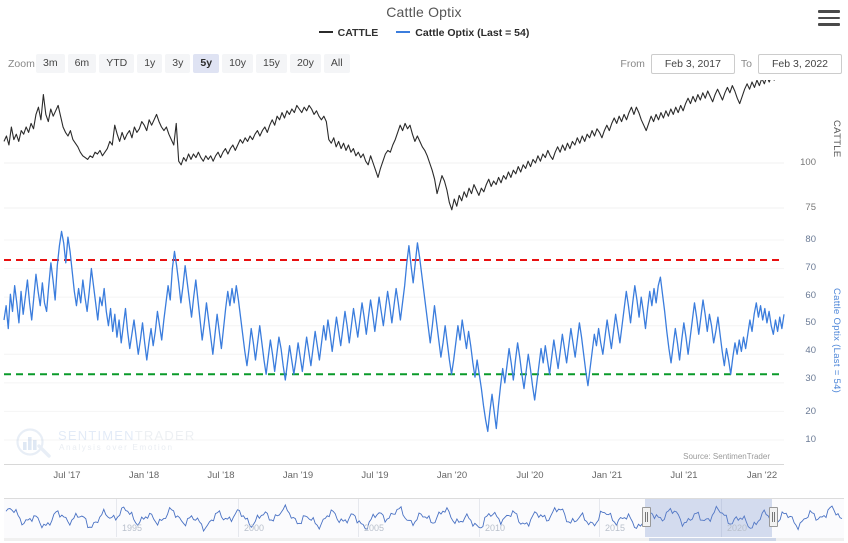 The width and height of the screenshot is (848, 543). Describe the element at coordinates (810, 239) in the screenshot. I see `optix-y-tick: 80` at that location.